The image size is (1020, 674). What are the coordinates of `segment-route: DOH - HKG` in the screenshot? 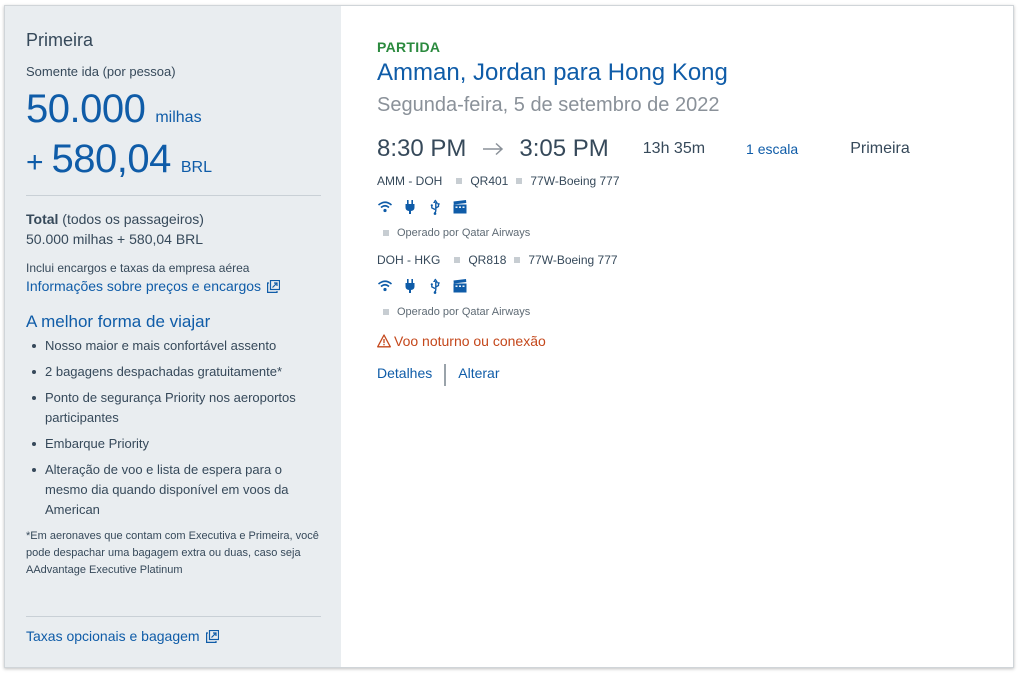 It's located at (409, 260).